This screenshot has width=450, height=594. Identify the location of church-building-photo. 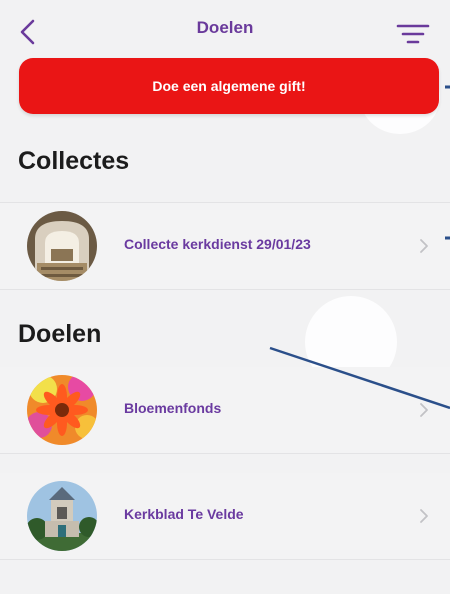
(62, 516).